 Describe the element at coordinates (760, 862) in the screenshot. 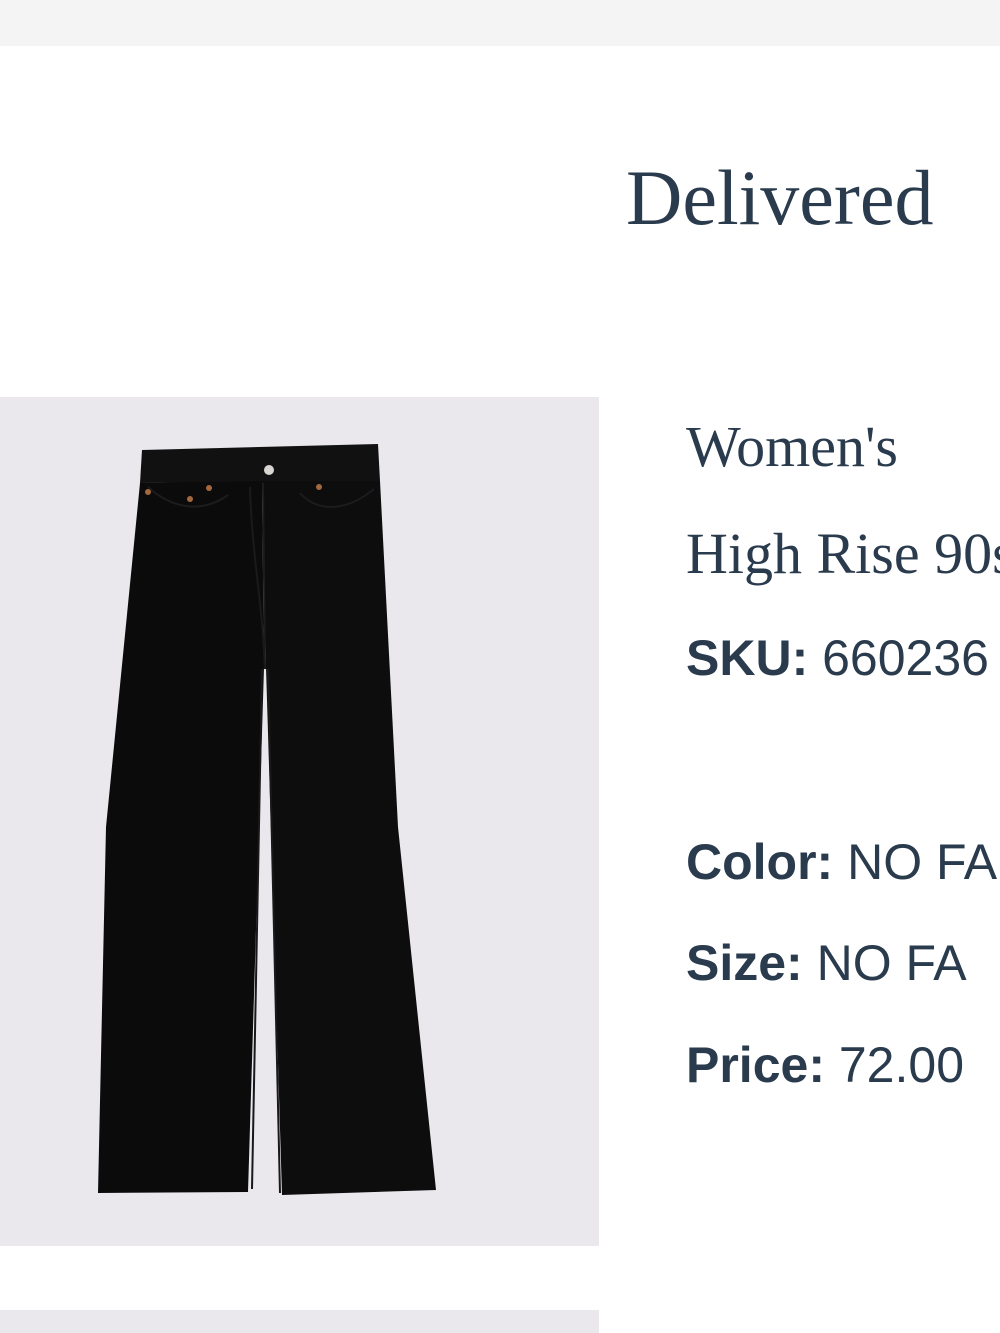

I see `color-label: Color:` at that location.